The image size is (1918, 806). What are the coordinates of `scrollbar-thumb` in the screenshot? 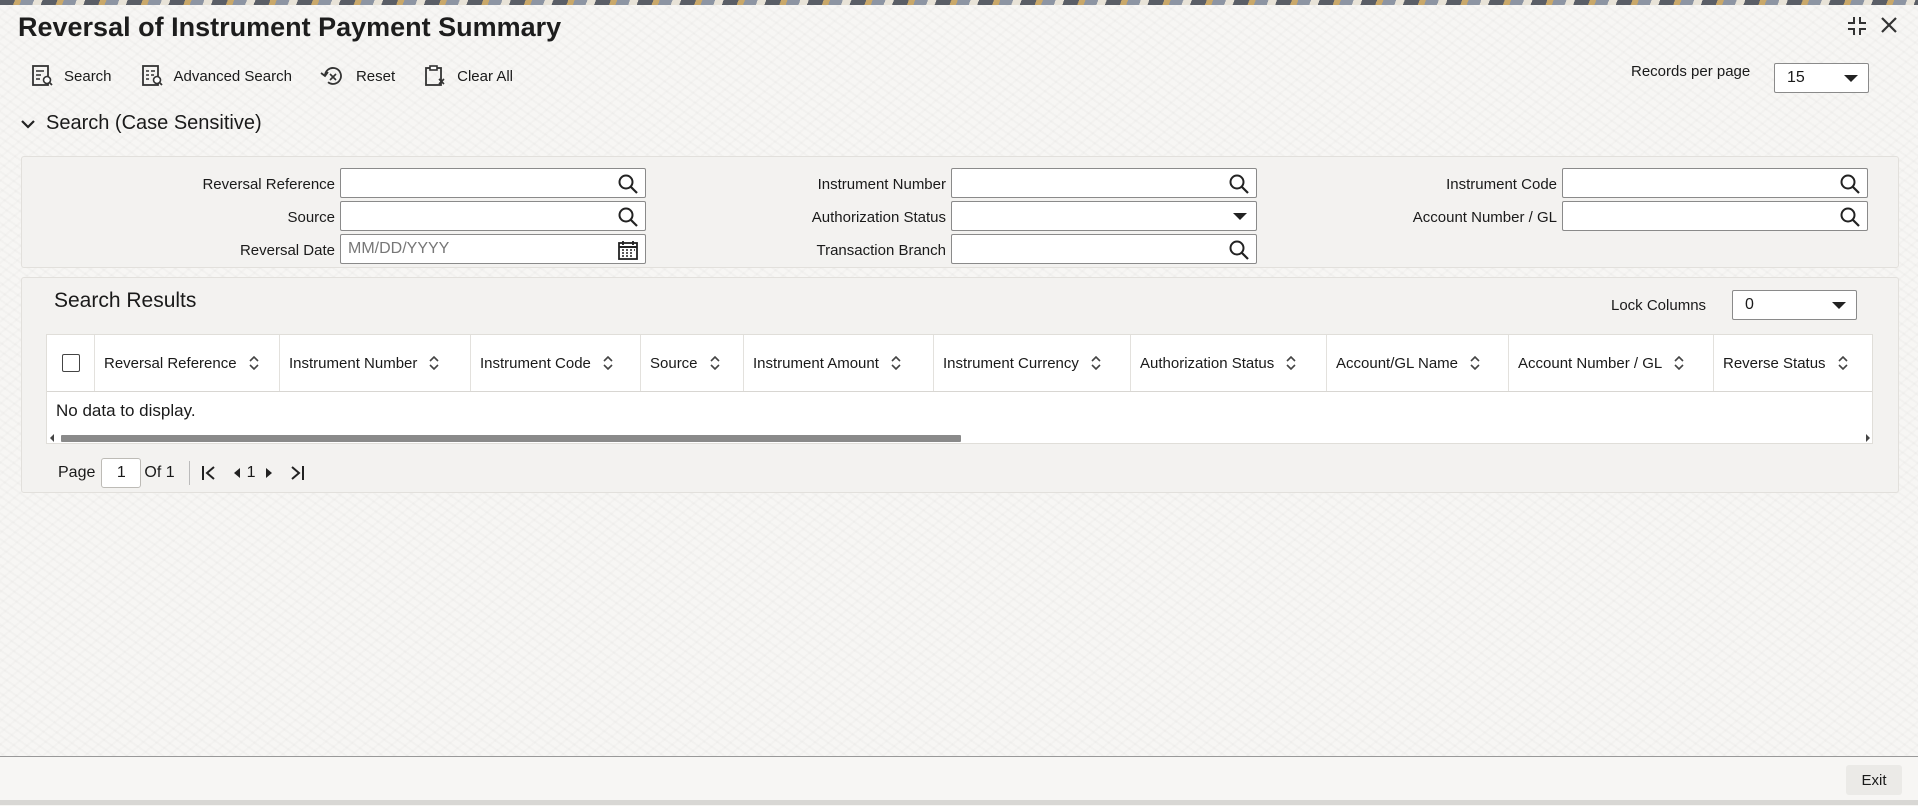 It's located at (511, 438).